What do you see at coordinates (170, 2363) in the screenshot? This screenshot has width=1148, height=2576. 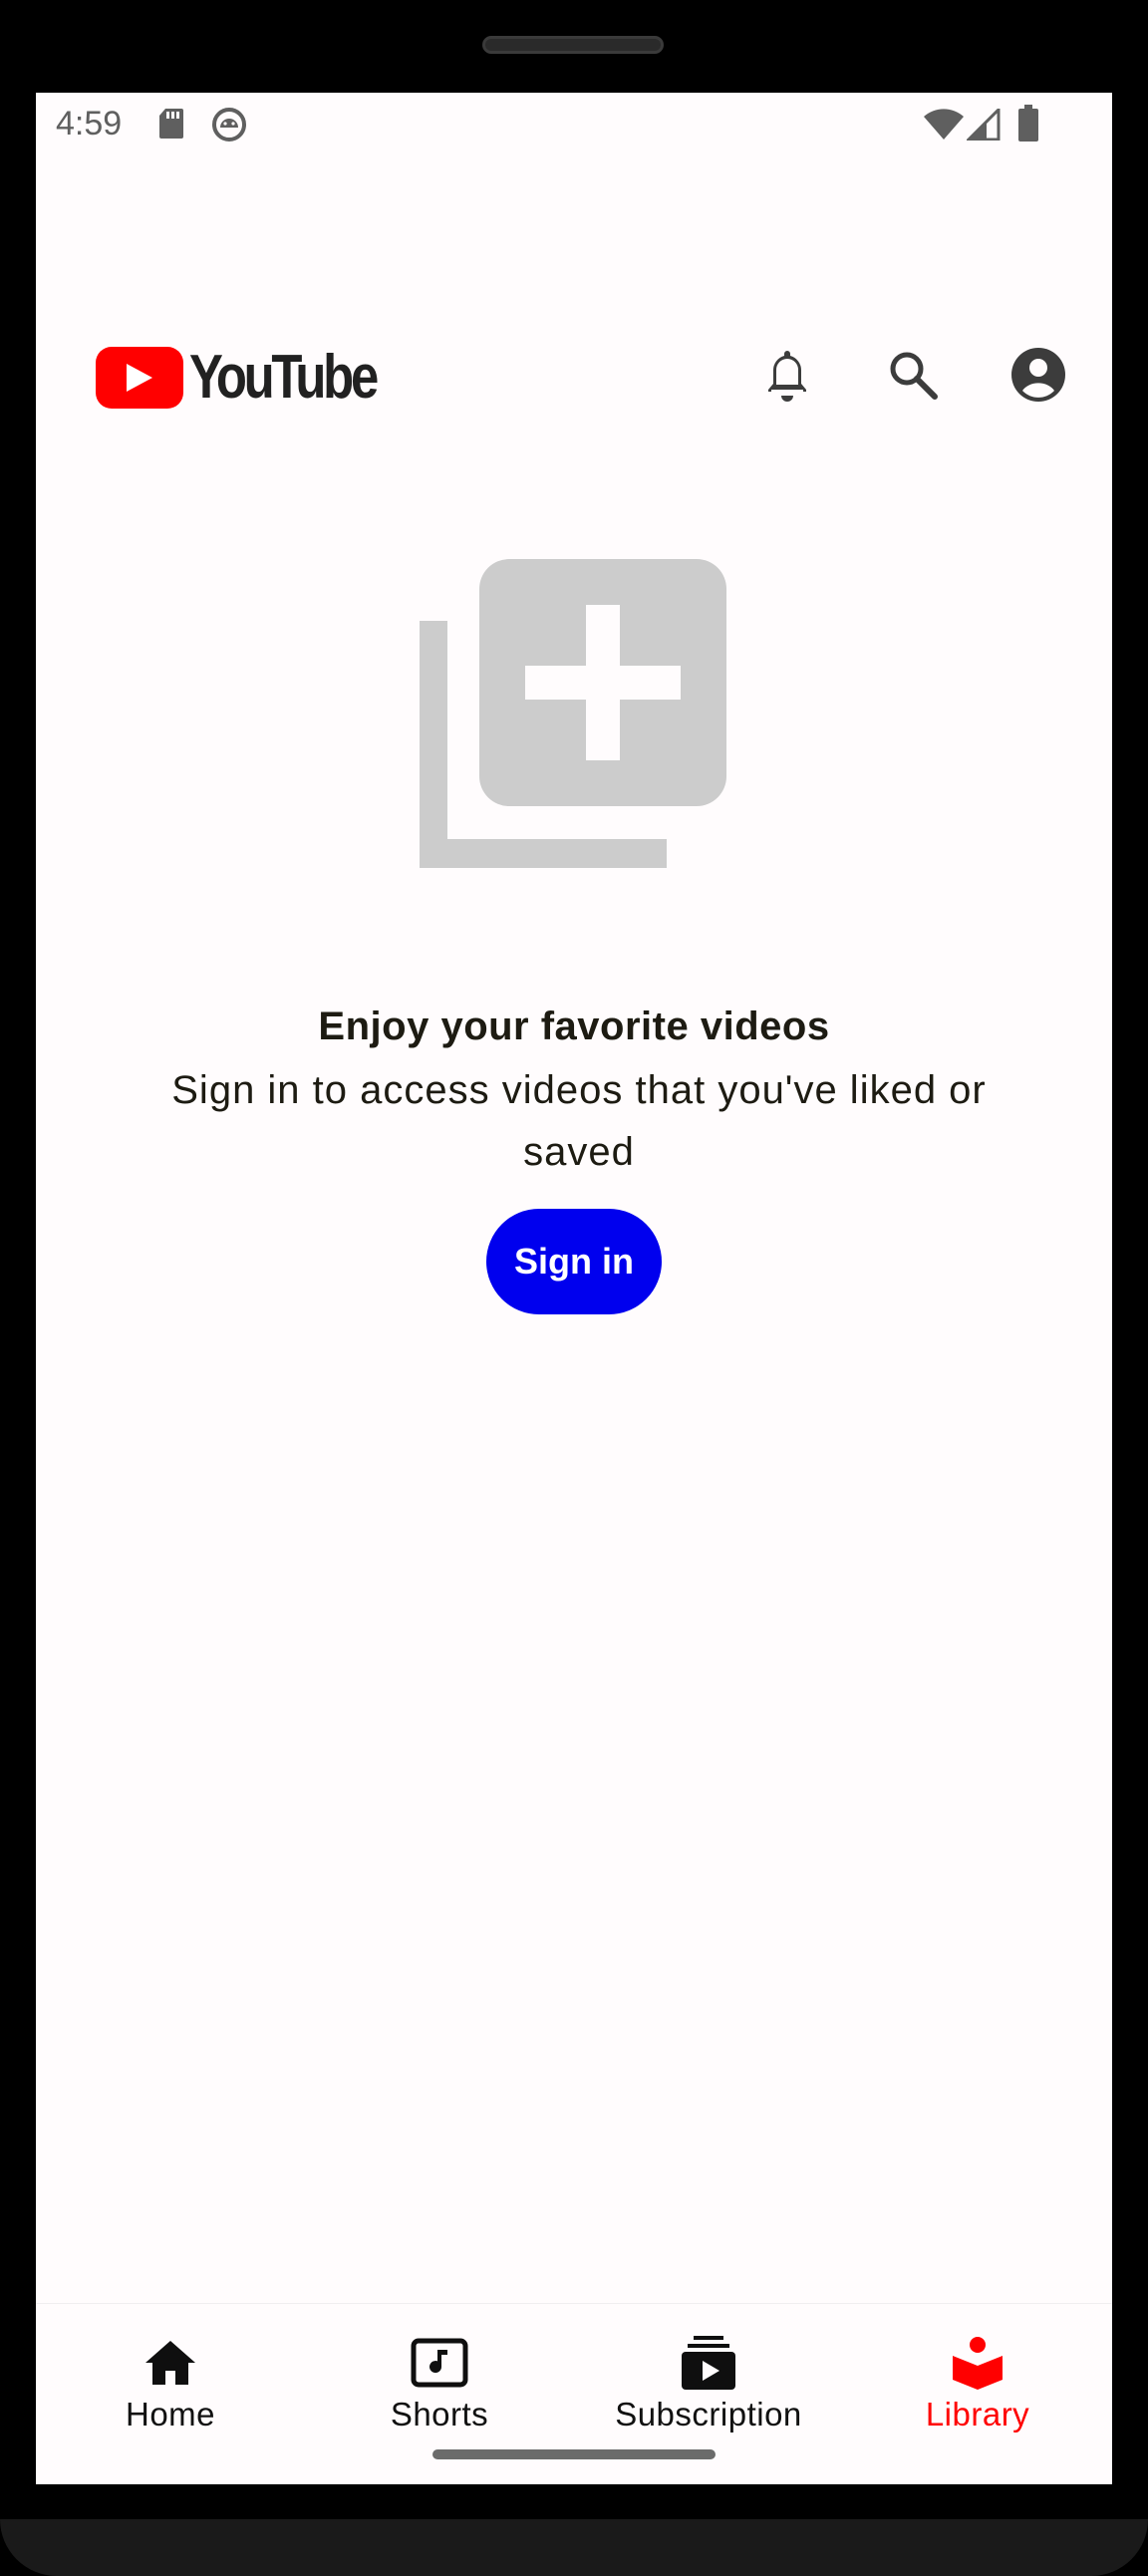 I see `home-icon` at bounding box center [170, 2363].